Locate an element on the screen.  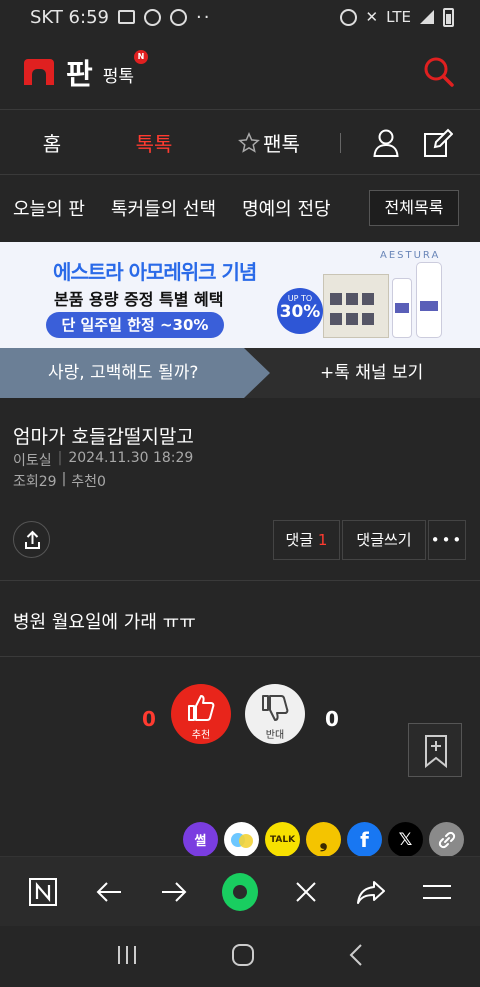
share-link-button is located at coordinates (446, 839).